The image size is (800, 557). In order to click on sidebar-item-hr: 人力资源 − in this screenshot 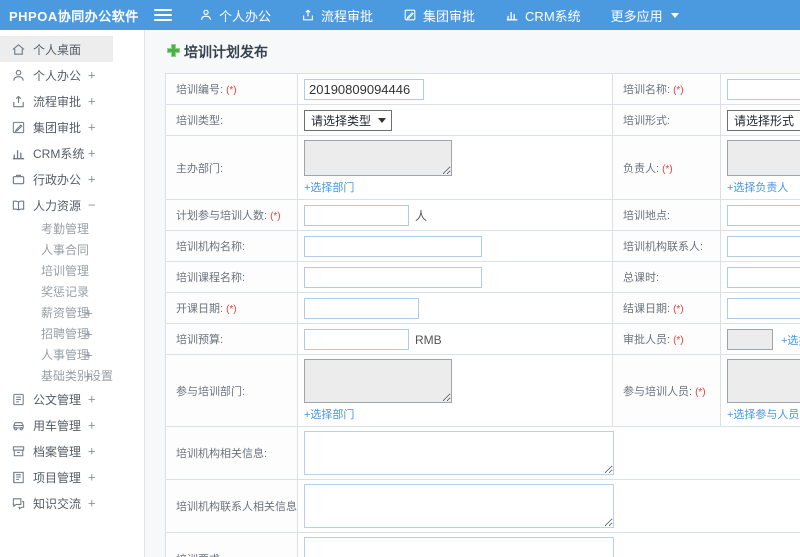, I will do `click(72, 205)`.